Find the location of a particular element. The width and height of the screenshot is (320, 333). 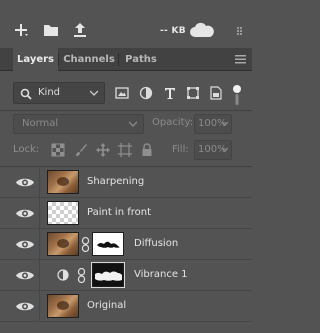

filter-kind-label: Kind is located at coordinates (49, 92).